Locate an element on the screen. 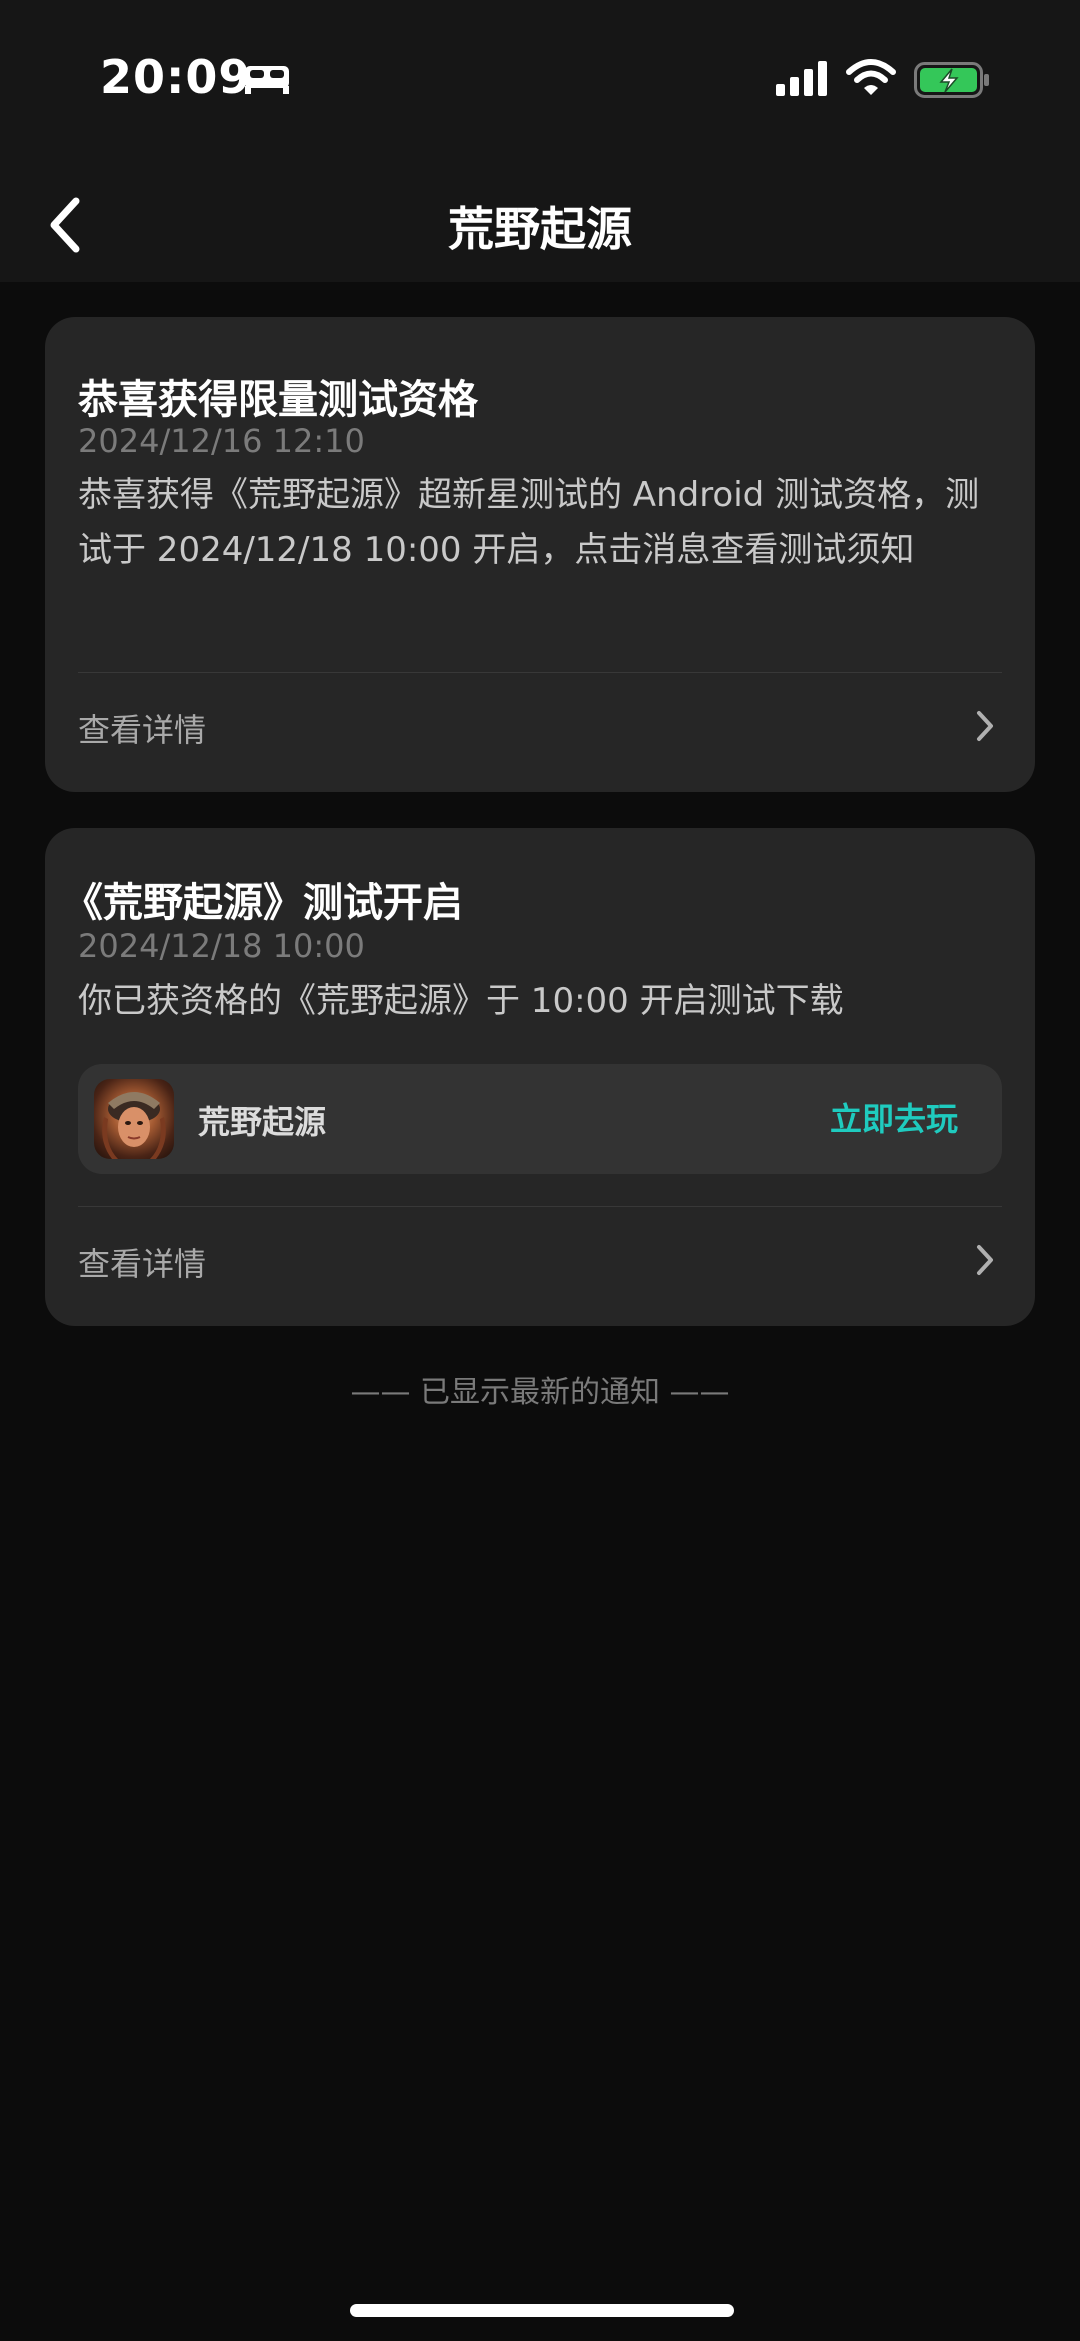  notification-body: 你已获资格的《荒野起源》于 10:00 开启测试下载 is located at coordinates (461, 1001).